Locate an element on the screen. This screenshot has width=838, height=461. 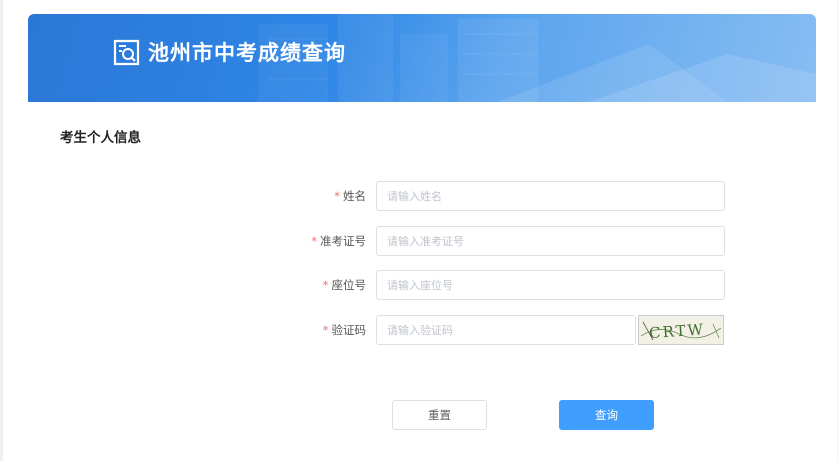
left-divider is located at coordinates (1, 230).